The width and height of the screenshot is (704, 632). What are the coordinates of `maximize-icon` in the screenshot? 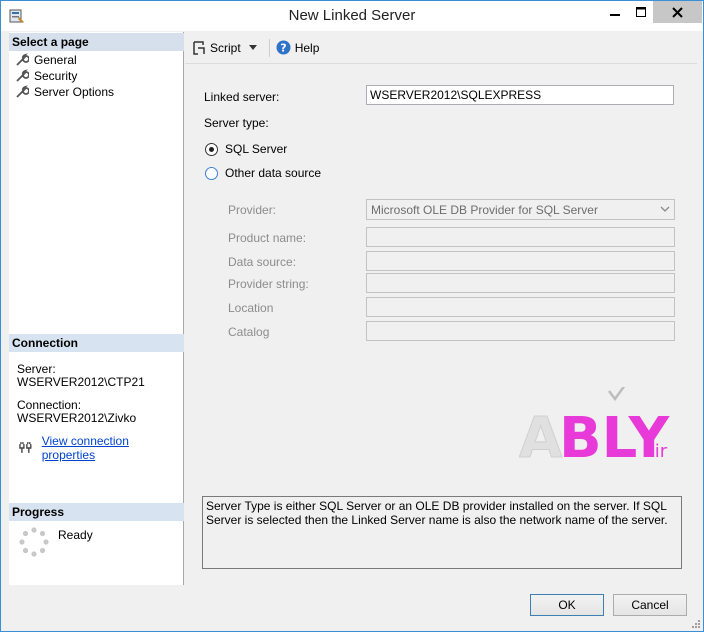 It's located at (640, 12).